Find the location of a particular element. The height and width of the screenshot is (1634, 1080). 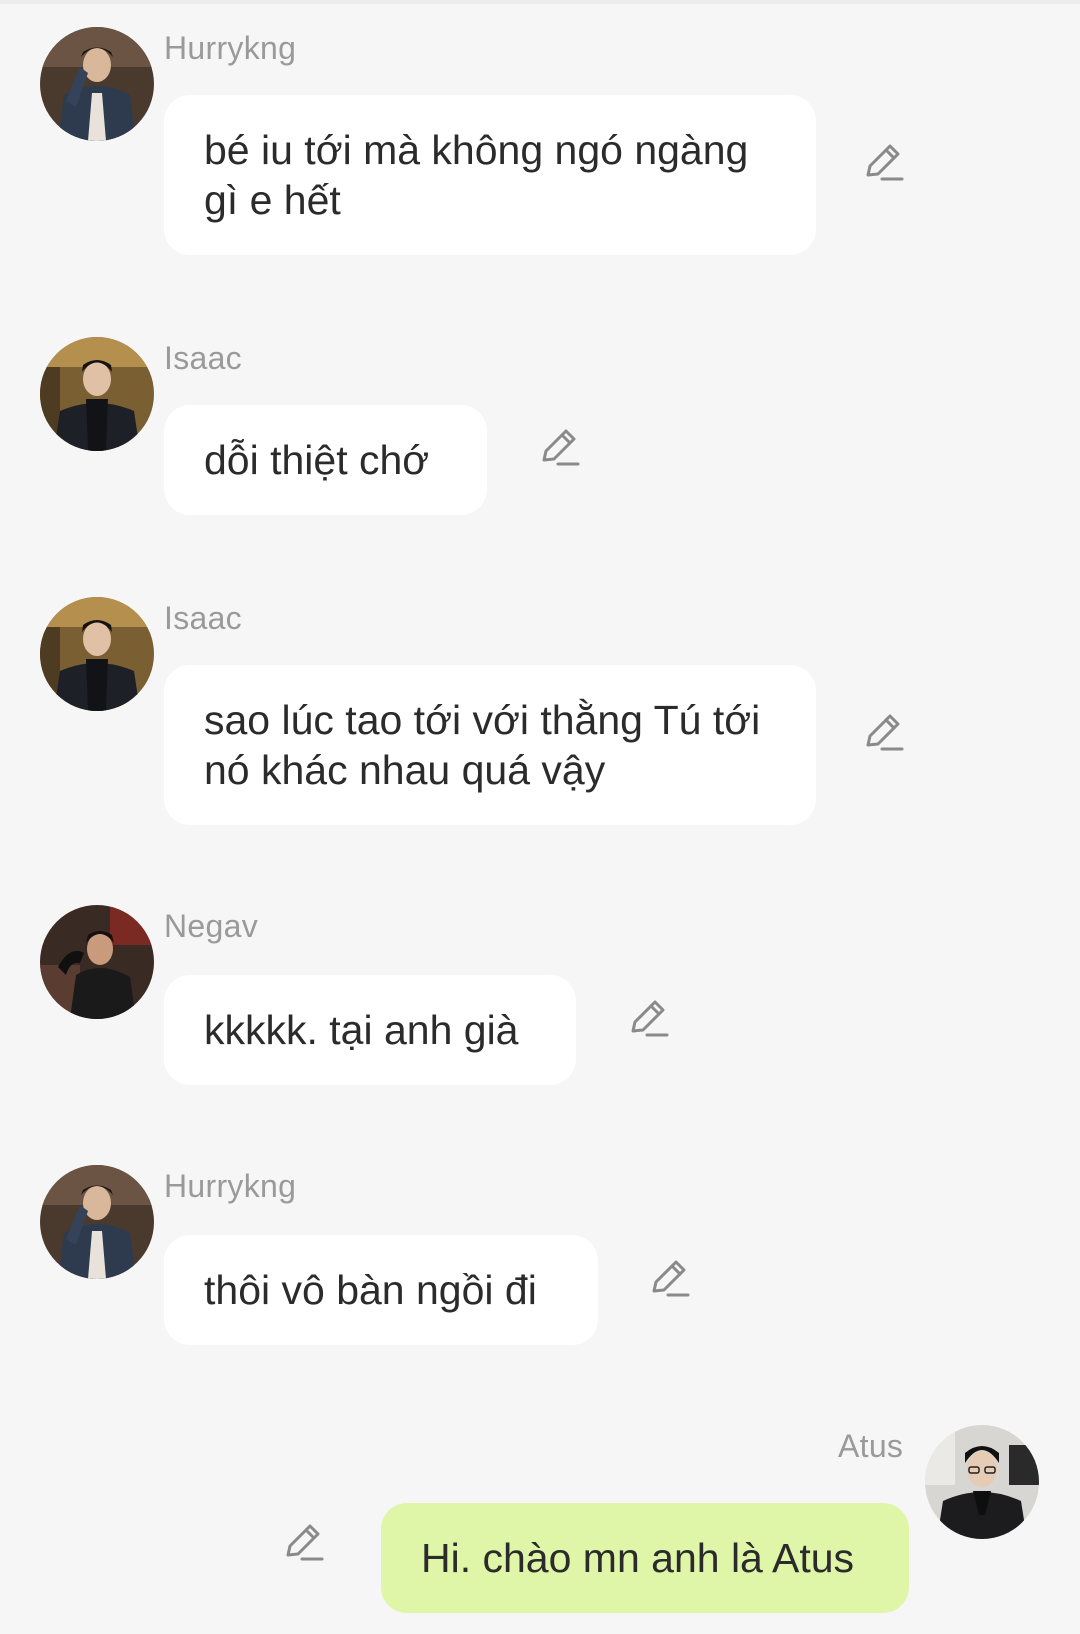

message-bubble: dỗi thiệt chớ is located at coordinates (325, 460).